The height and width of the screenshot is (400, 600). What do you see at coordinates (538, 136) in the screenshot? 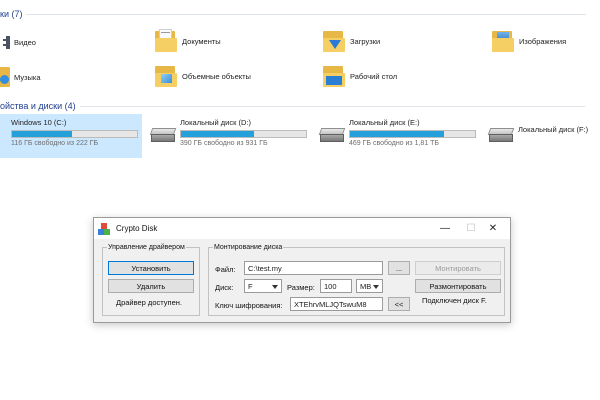
I see `drive-f: Локальный диск (F:)` at bounding box center [538, 136].